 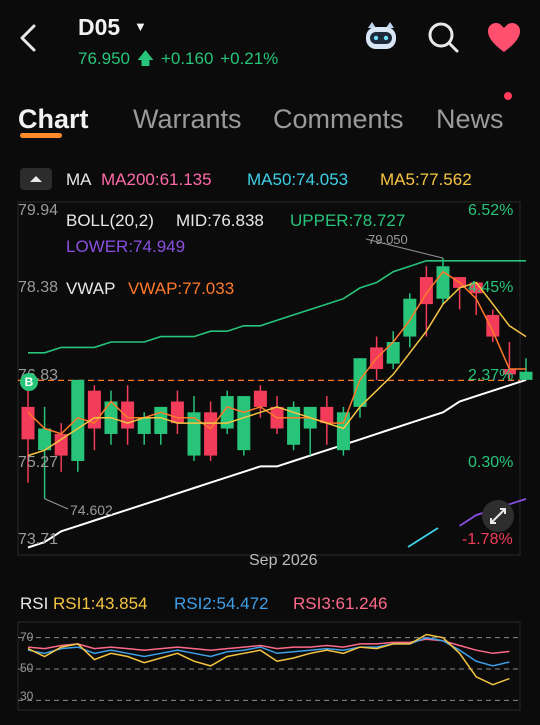 I want to click on active-tab-indicator, so click(x=41, y=135).